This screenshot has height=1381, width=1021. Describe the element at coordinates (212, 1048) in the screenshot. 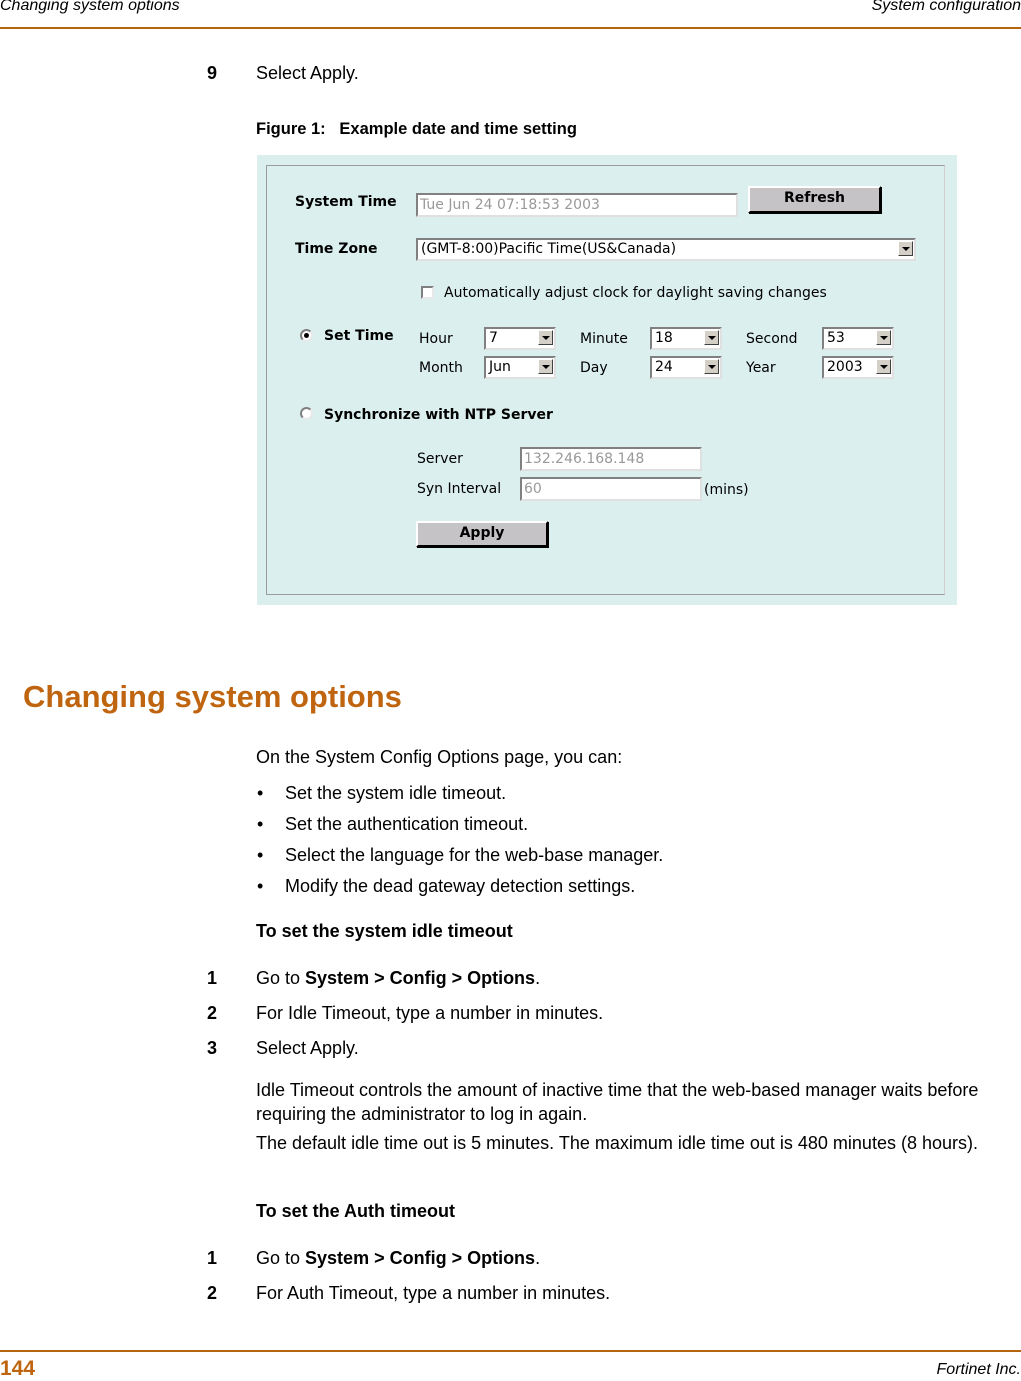

I see `step-number: 3` at that location.